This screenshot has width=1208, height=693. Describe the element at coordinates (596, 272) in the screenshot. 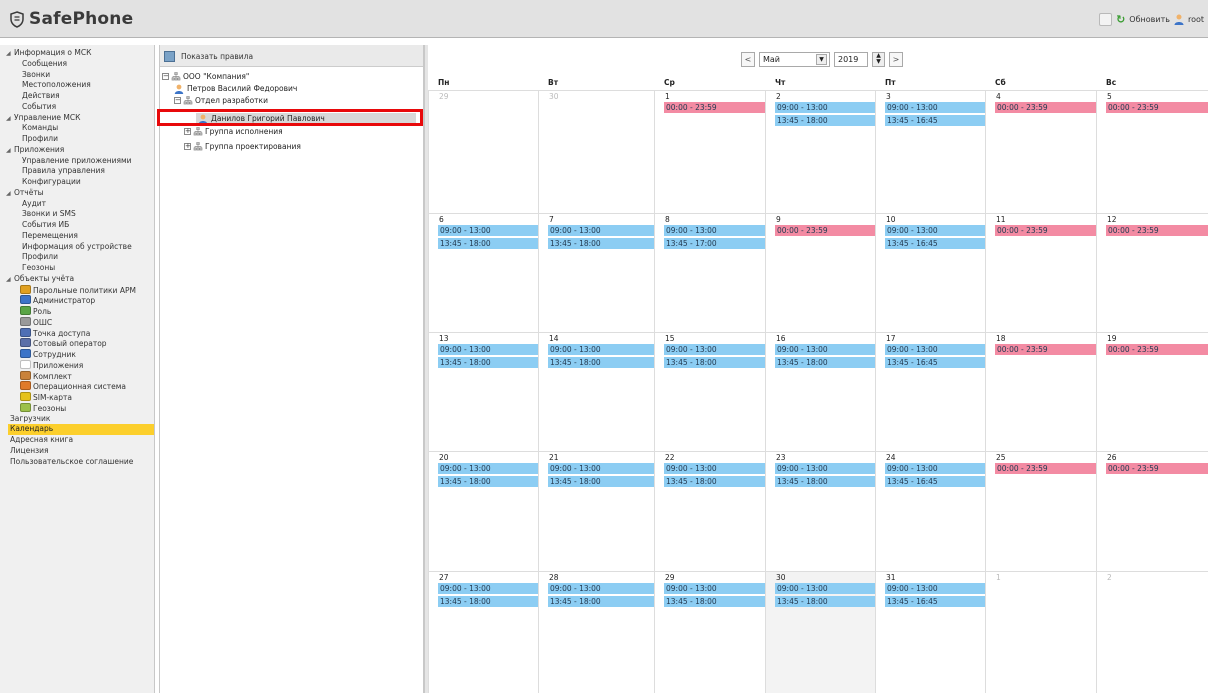

I see `calendar-day-cell: 7 09:00 - 13:00 13:45 - 18:00` at that location.